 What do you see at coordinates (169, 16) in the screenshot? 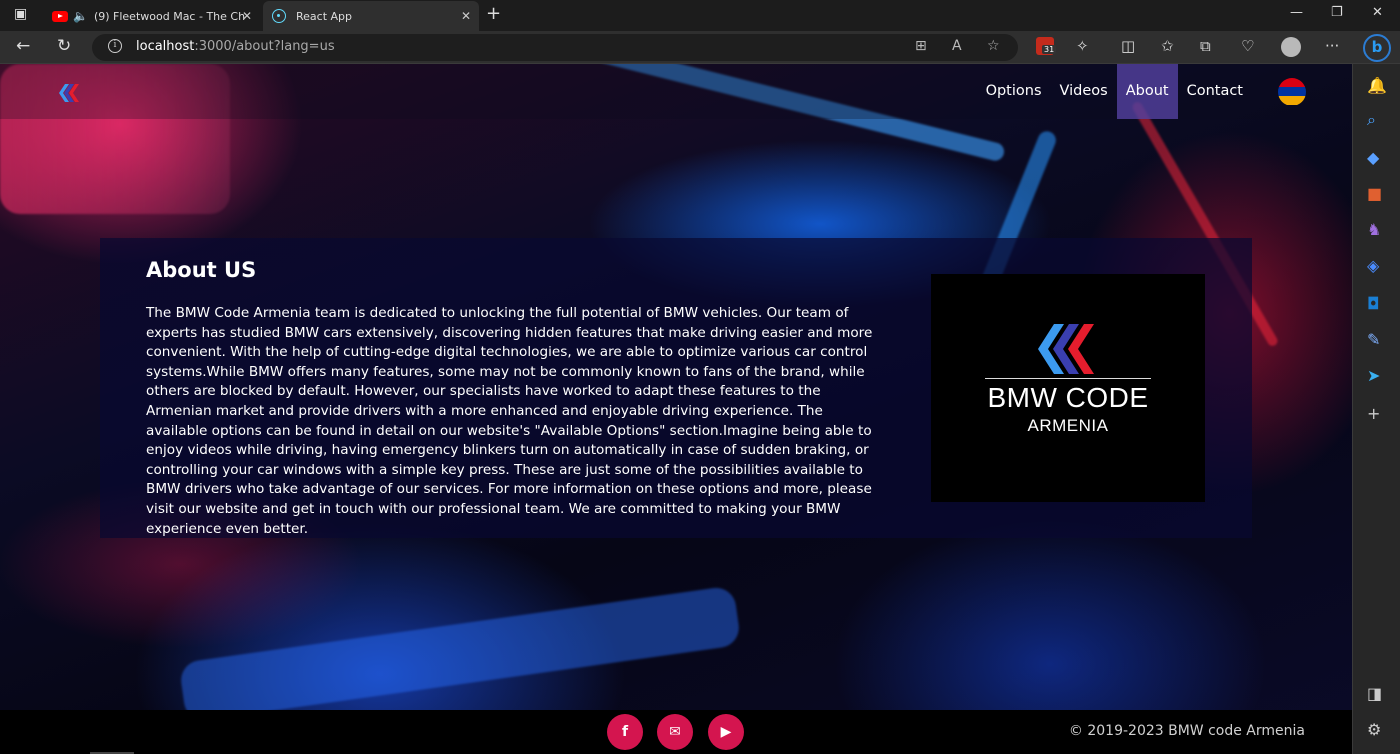
I see `tab-title: (9) Fleetwood Mac - The Ch` at bounding box center [169, 16].